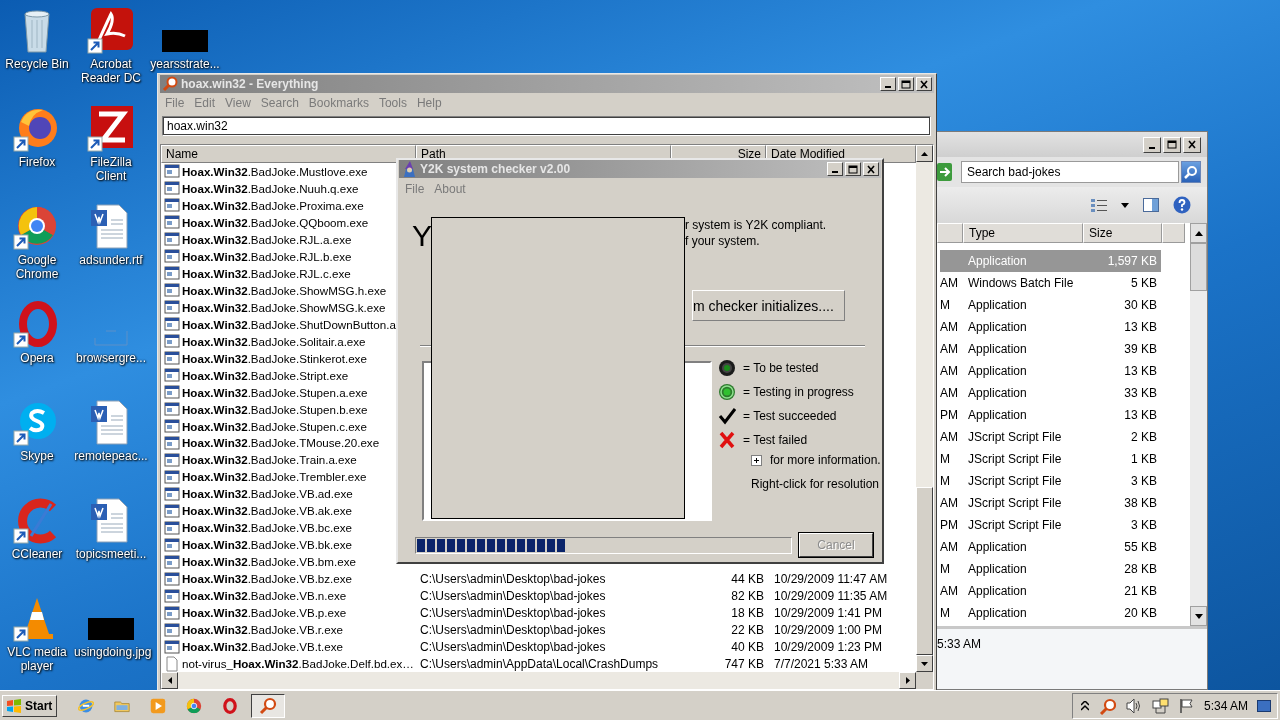 The height and width of the screenshot is (720, 1280). I want to click on file-row: AM Application 21 KB, so click(1063, 591).